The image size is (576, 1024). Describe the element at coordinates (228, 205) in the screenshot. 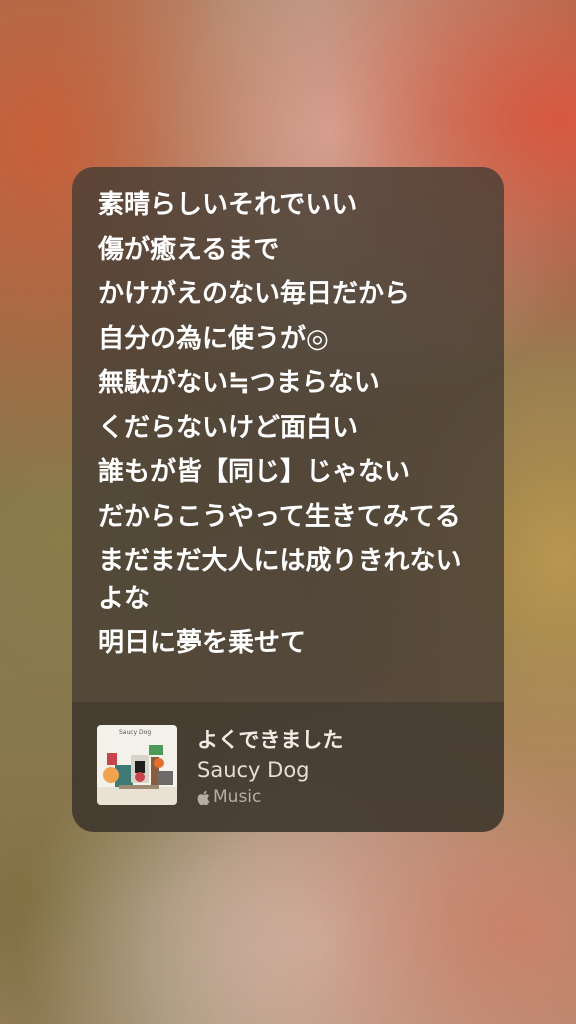

I see `lyric-line: 素晴らしいそれでいい` at that location.